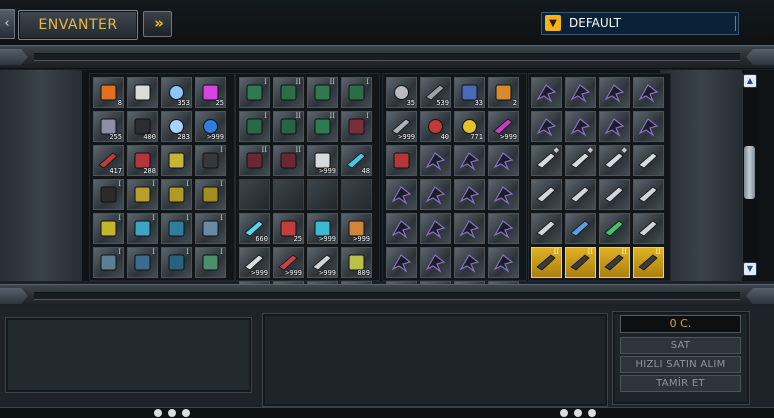  Describe the element at coordinates (680, 364) in the screenshot. I see `quick-buy-button: HIZLI SATIN ALIM` at that location.